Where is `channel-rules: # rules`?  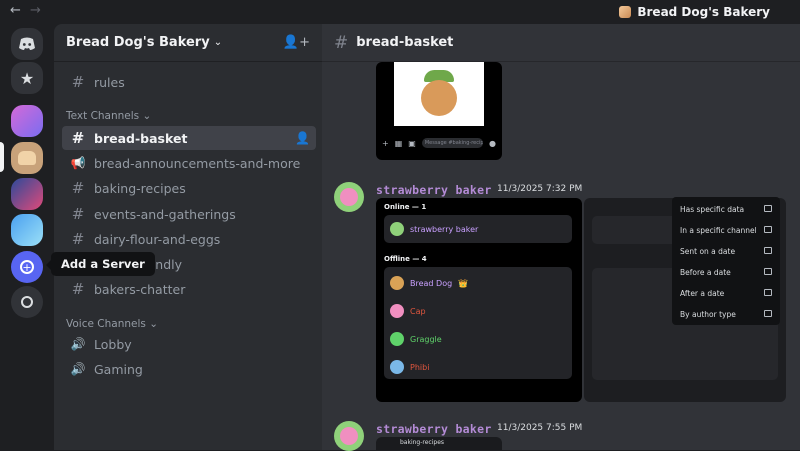
channel-rules: # rules is located at coordinates (189, 82).